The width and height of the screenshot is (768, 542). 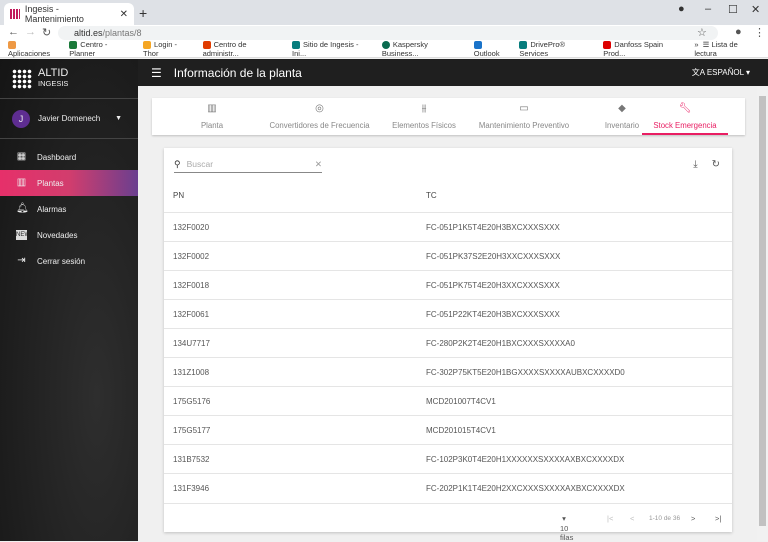 I want to click on star-icon: ☆, so click(x=702, y=32).